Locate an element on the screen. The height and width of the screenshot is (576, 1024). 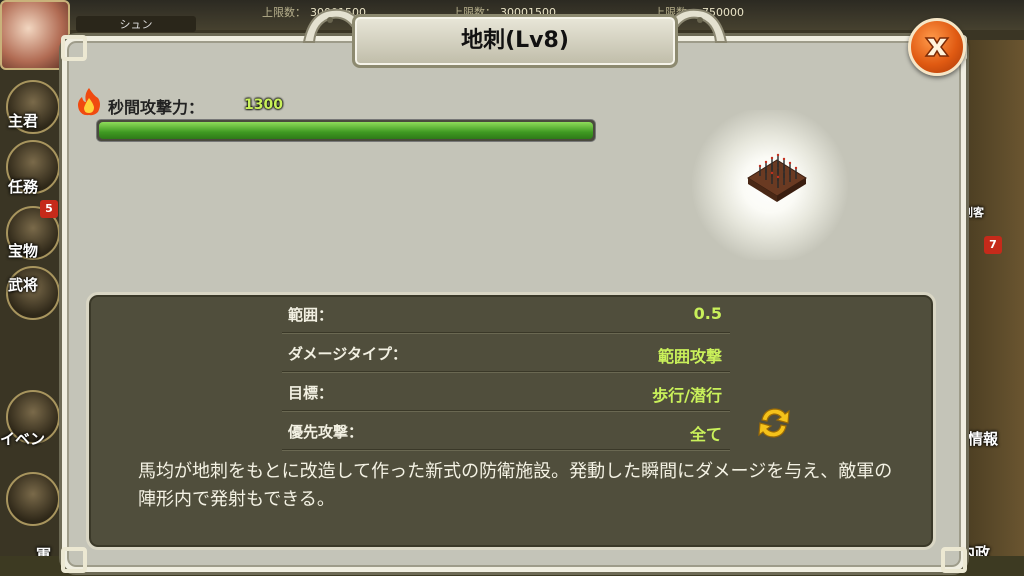
cycle-arrows-icon is located at coordinates (774, 423).